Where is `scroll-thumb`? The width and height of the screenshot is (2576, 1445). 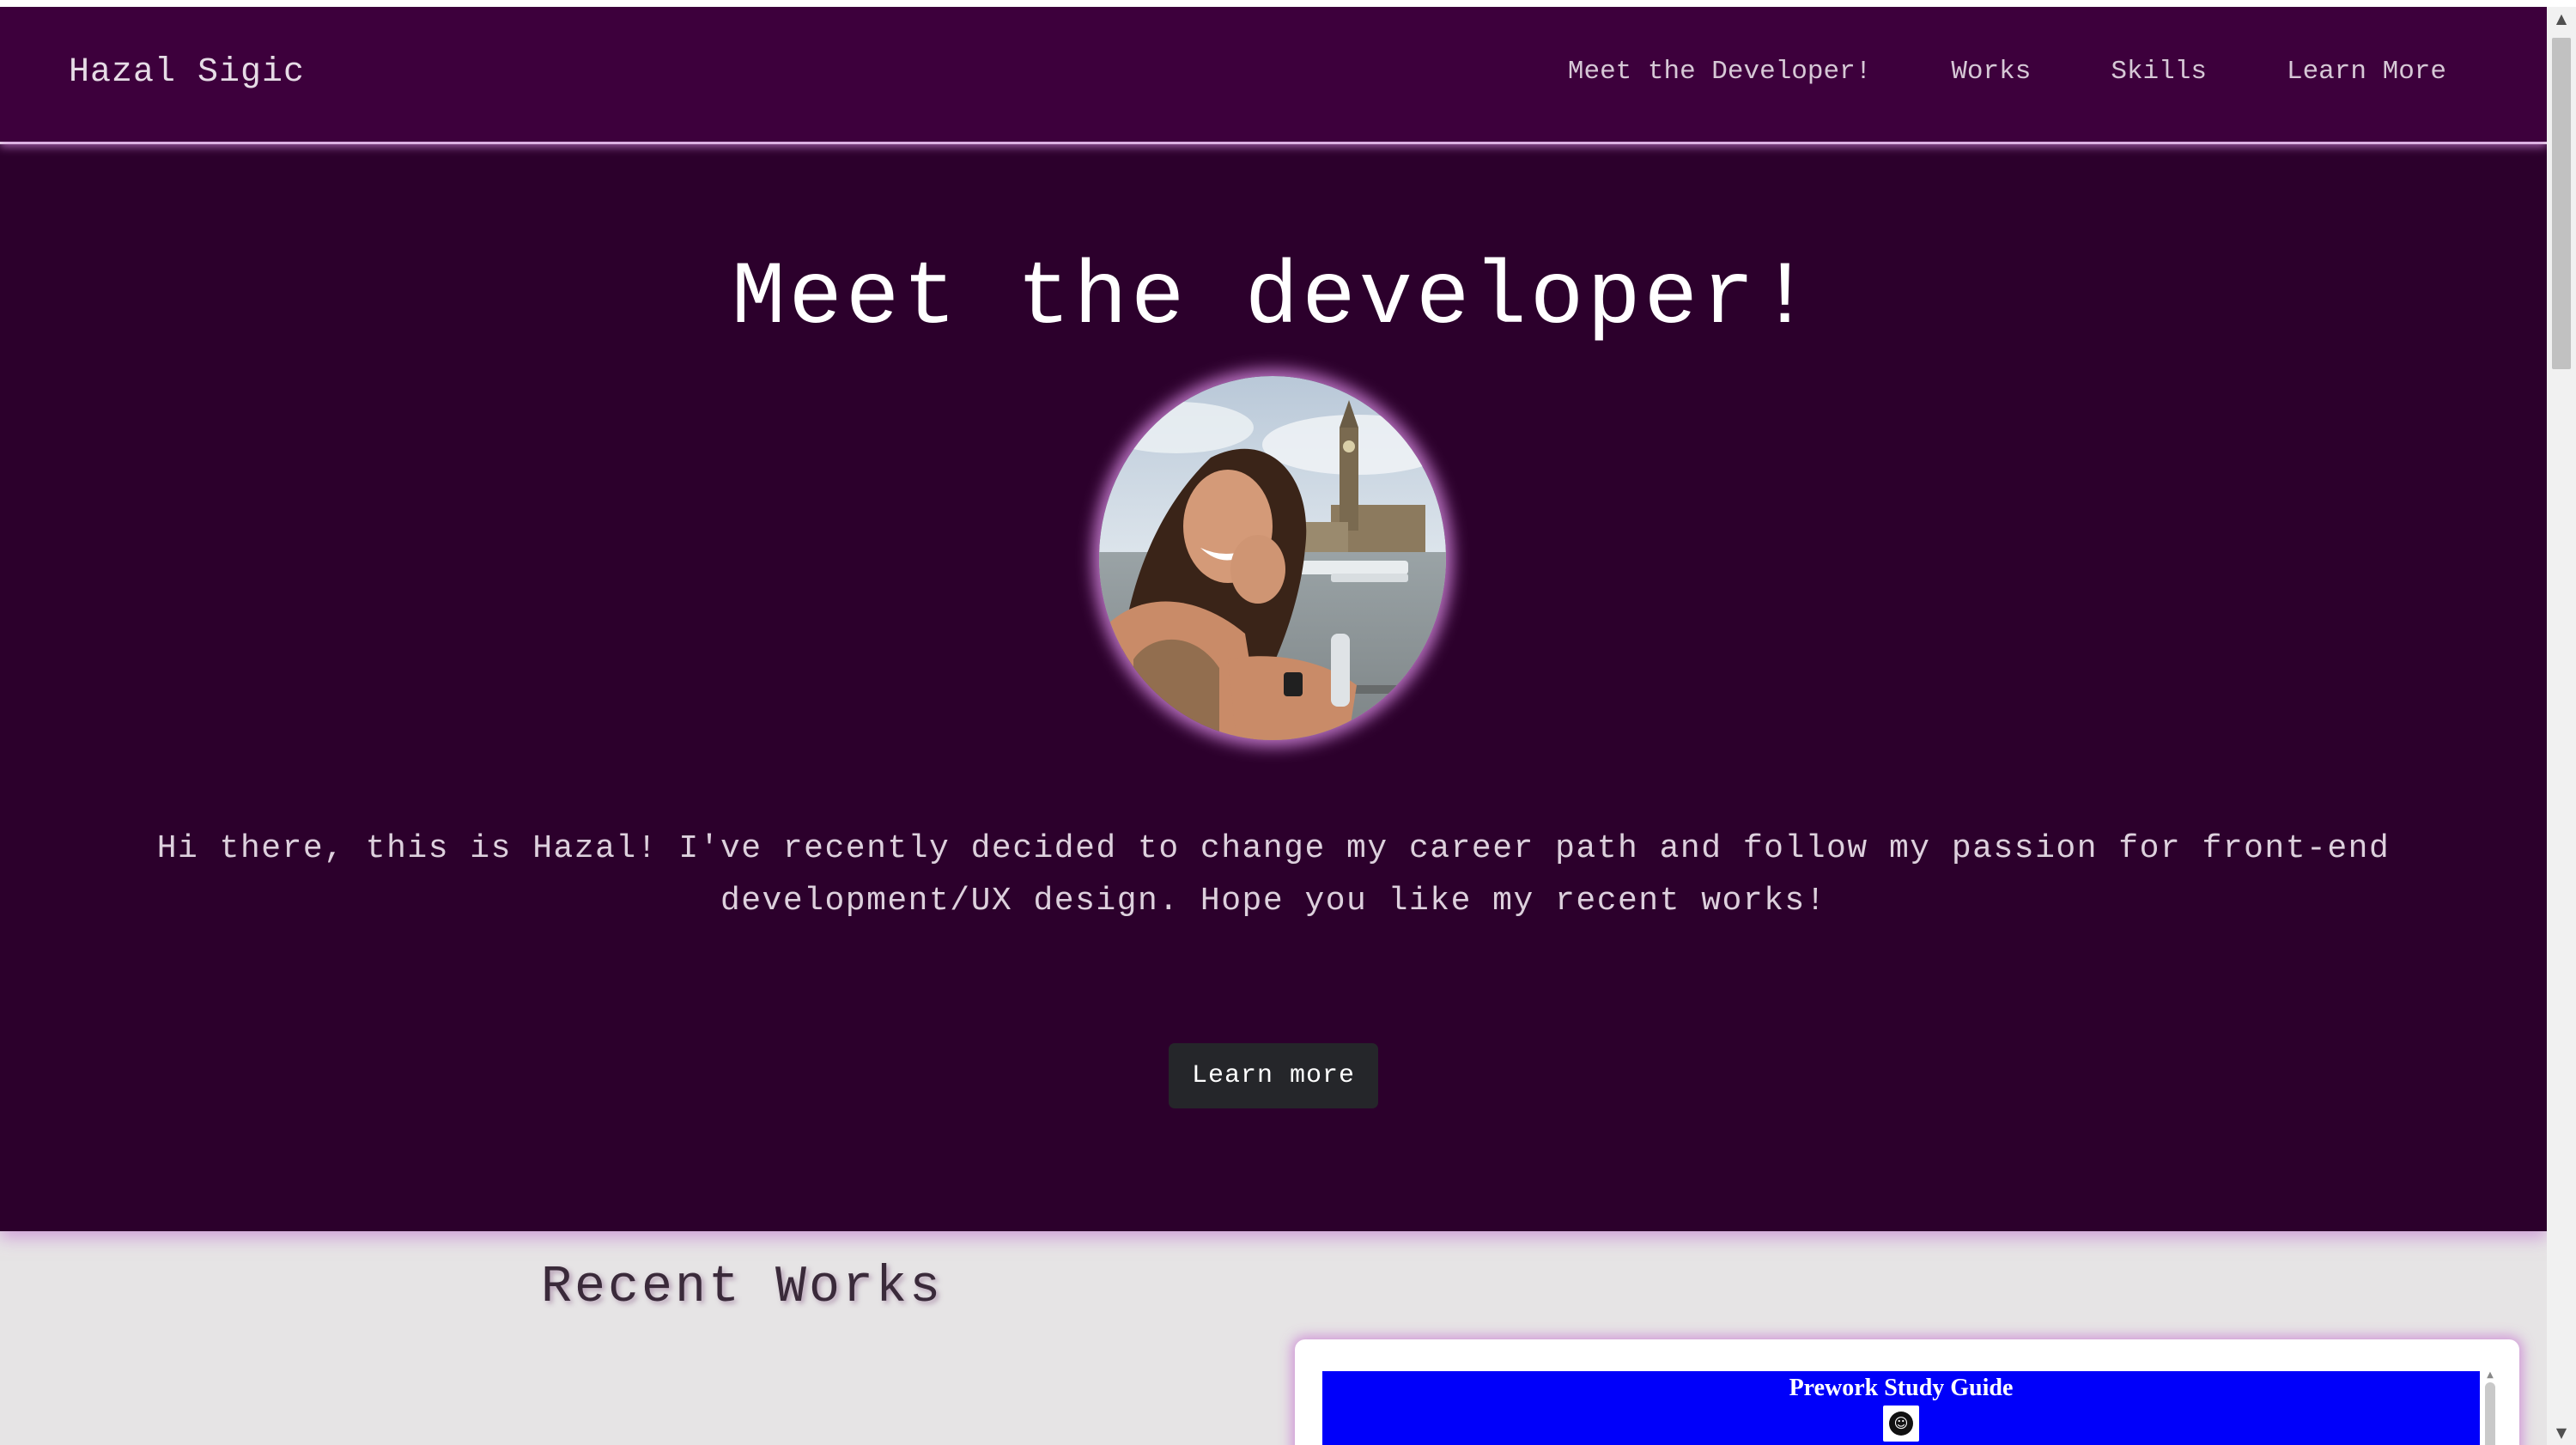 scroll-thumb is located at coordinates (2561, 203).